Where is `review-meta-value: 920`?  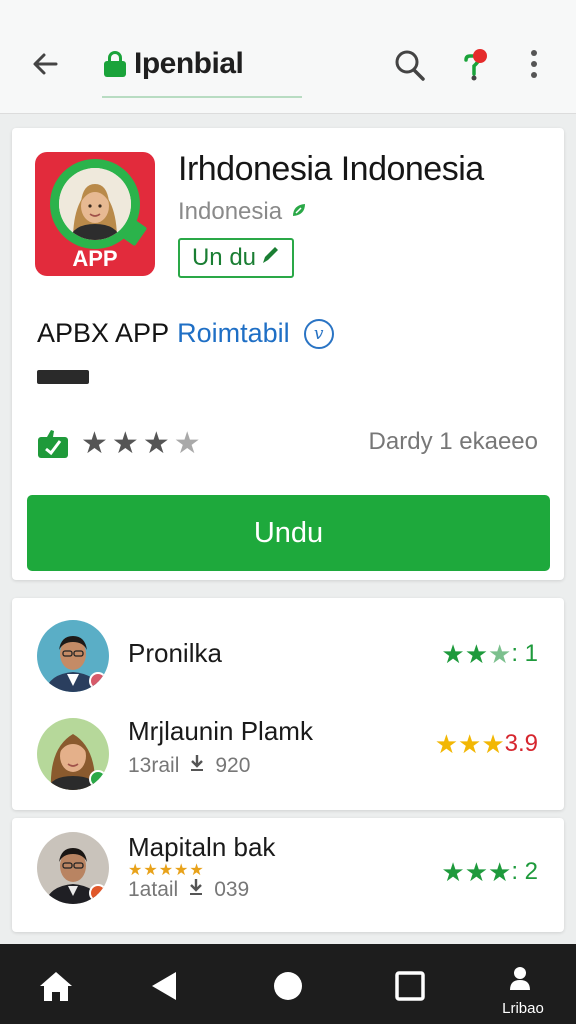
review-meta-value: 920 is located at coordinates (233, 765).